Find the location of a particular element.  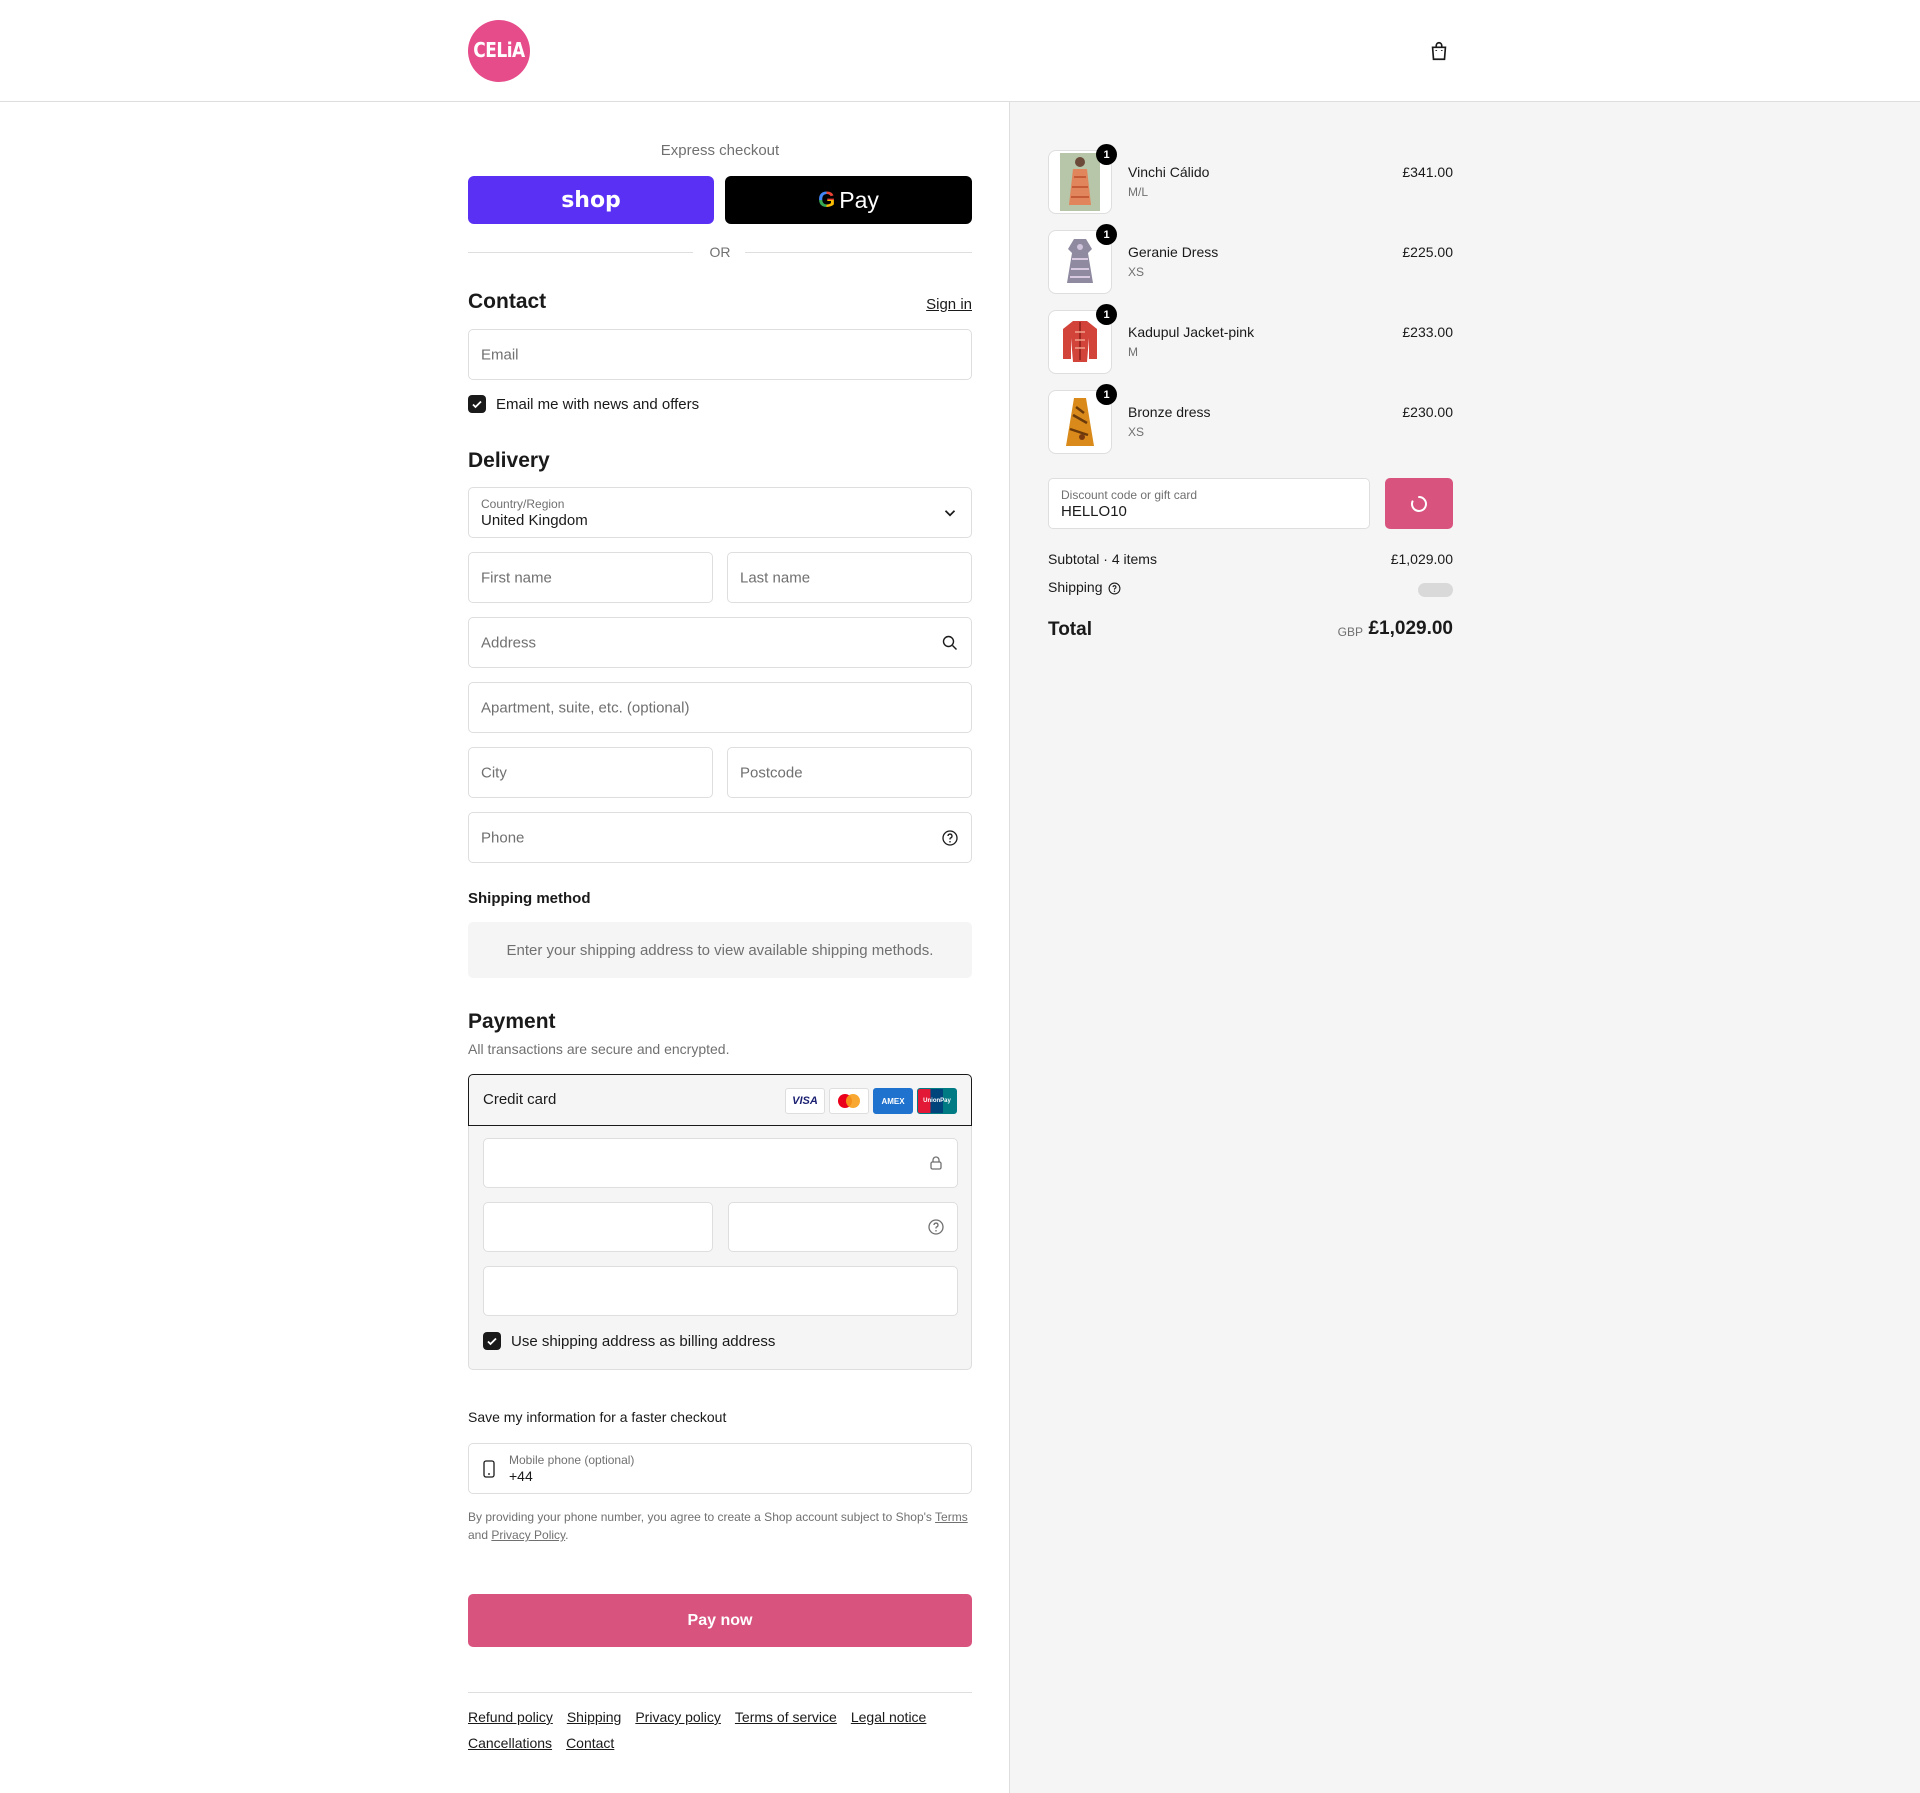

card-name-field is located at coordinates (720, 1291).